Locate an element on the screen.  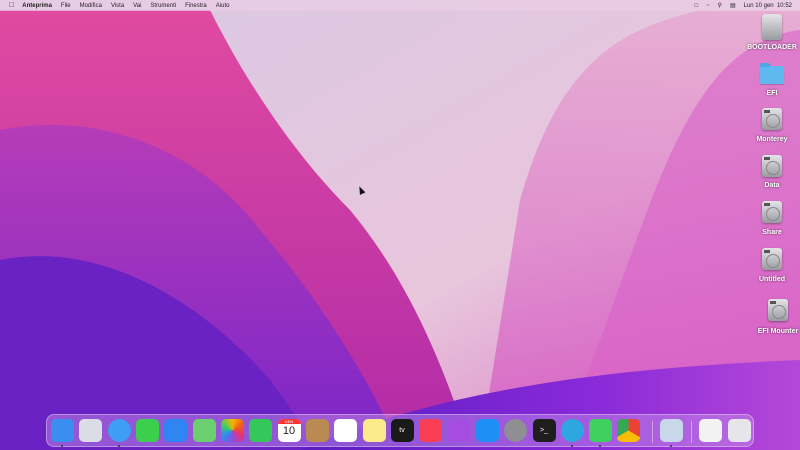
menu-app-name: Anteprima is located at coordinates (37, 6).